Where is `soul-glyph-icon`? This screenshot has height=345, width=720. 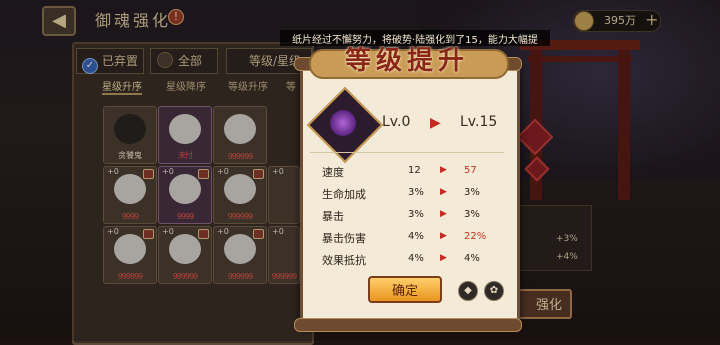 soul-glyph-icon is located at coordinates (343, 123).